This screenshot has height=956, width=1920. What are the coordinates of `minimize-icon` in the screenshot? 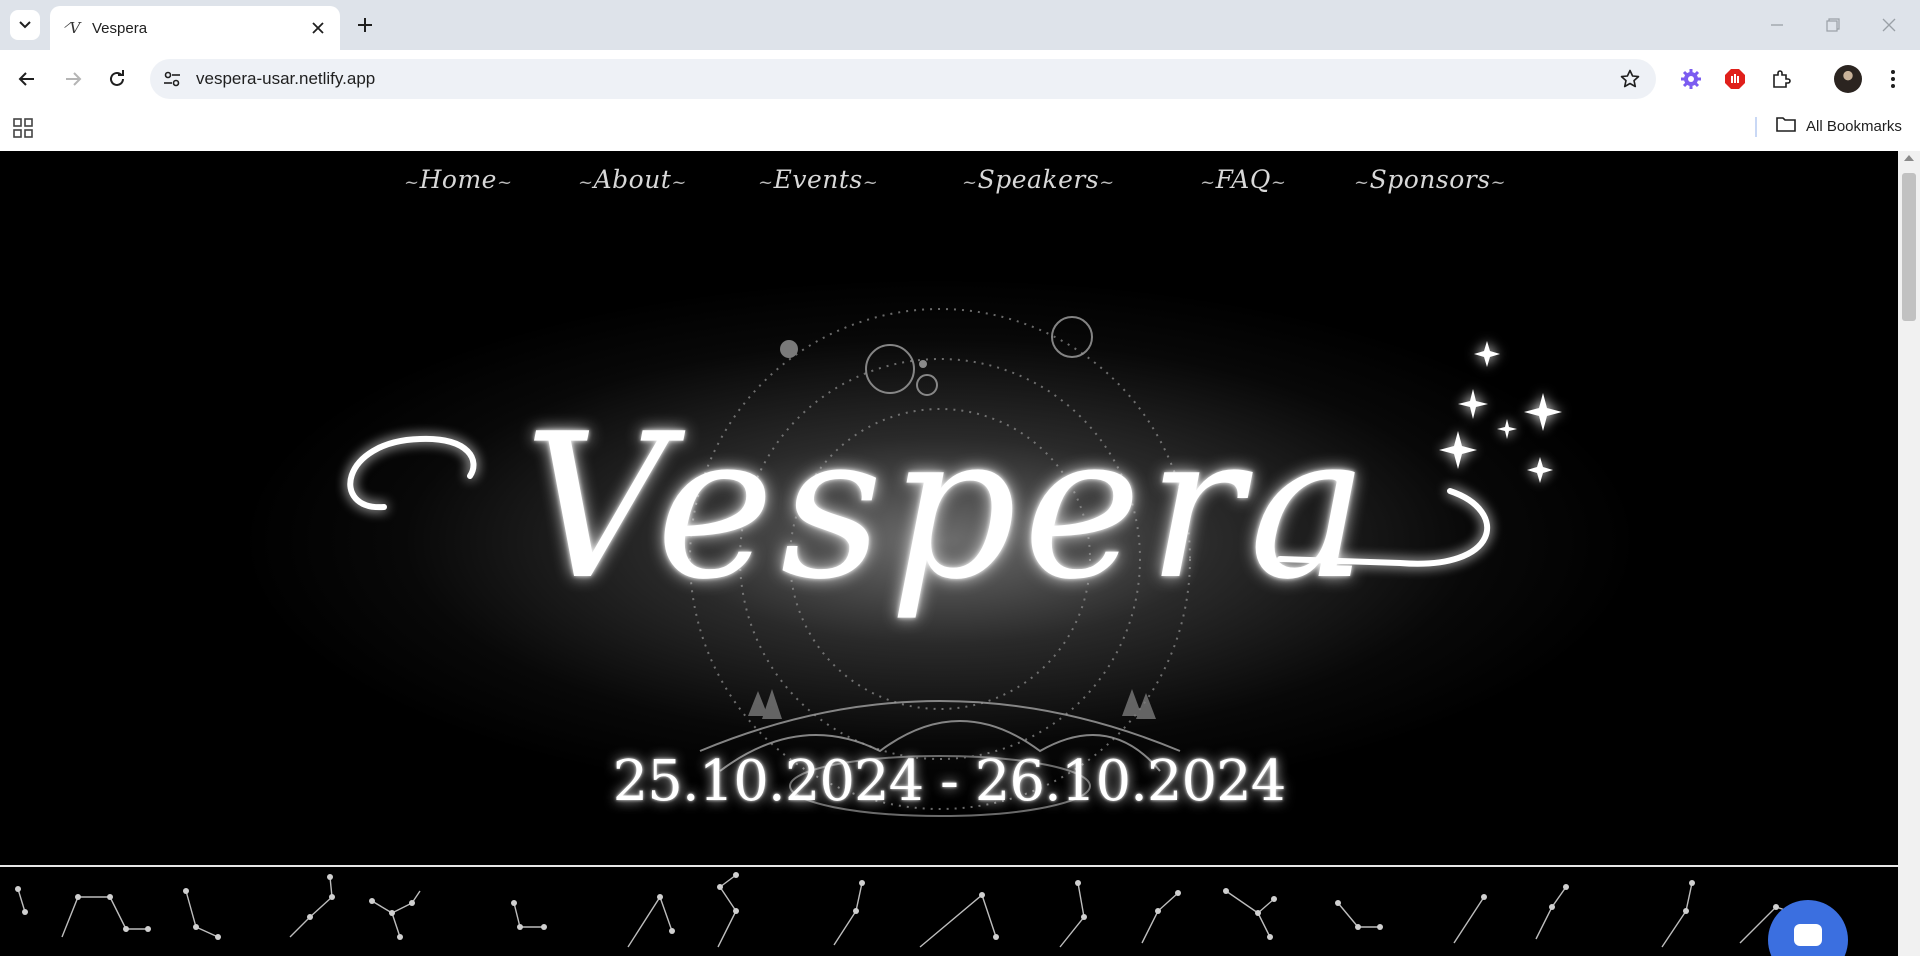 It's located at (1777, 25).